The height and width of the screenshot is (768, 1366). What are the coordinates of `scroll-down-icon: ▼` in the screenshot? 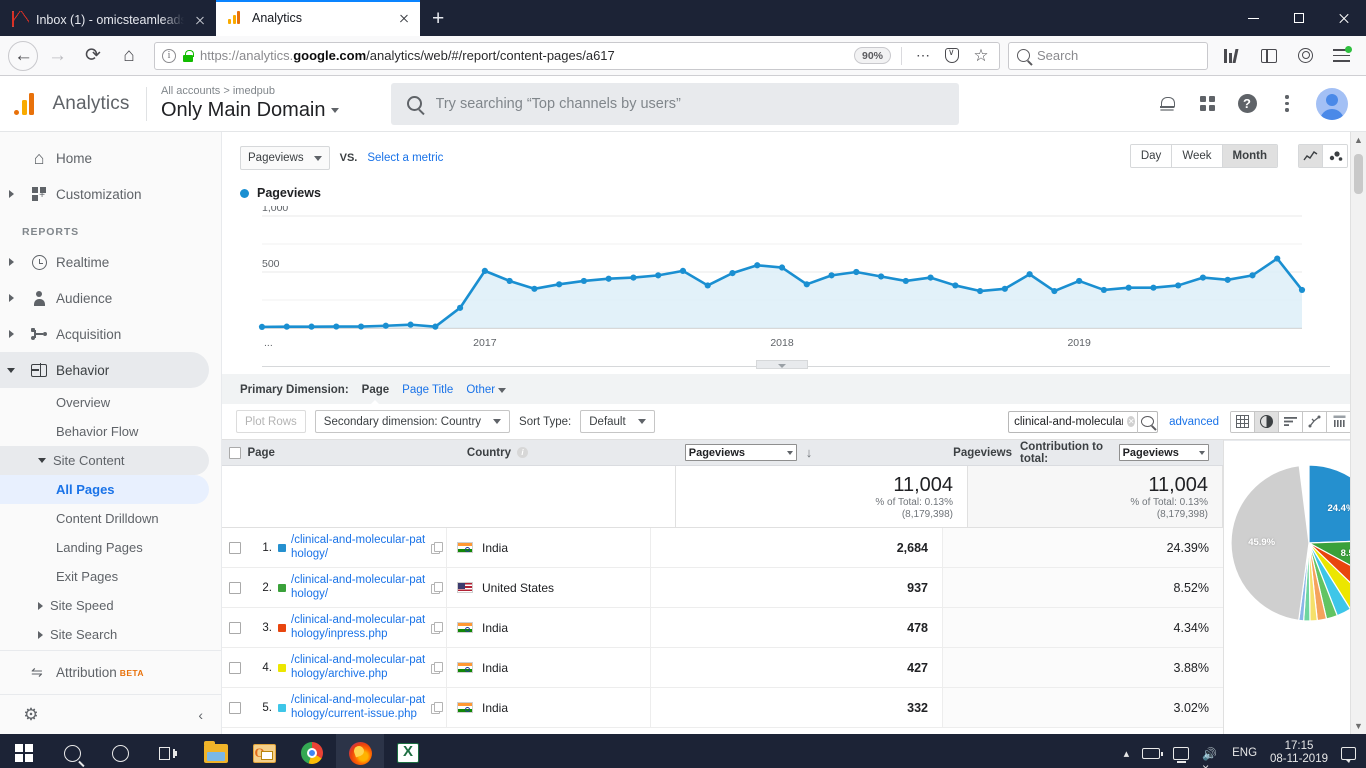 It's located at (1358, 726).